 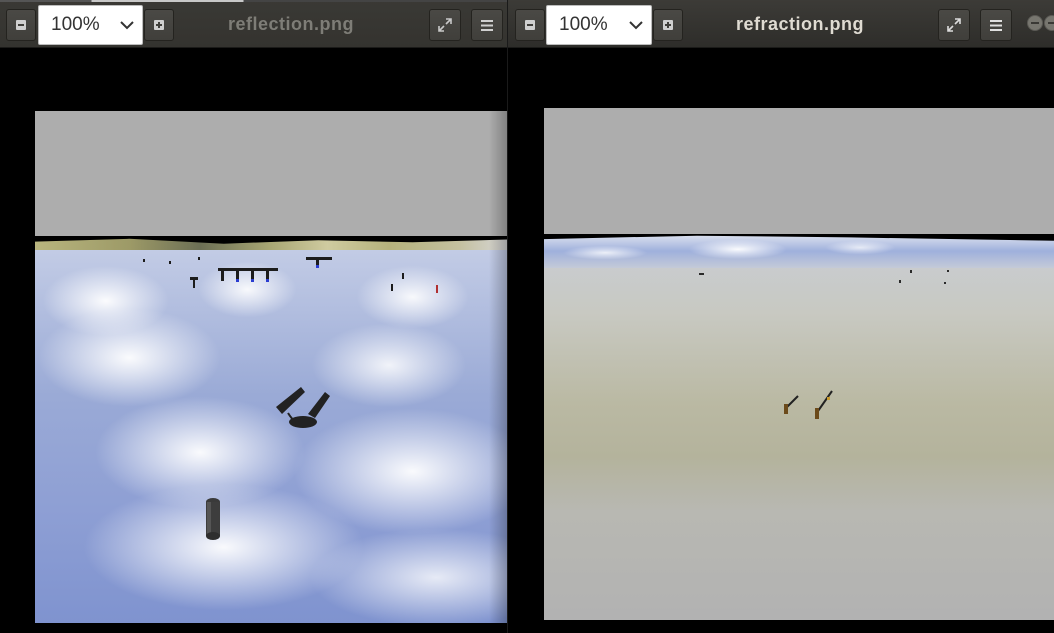 What do you see at coordinates (498, 367) in the screenshot?
I see `image-edge-shade` at bounding box center [498, 367].